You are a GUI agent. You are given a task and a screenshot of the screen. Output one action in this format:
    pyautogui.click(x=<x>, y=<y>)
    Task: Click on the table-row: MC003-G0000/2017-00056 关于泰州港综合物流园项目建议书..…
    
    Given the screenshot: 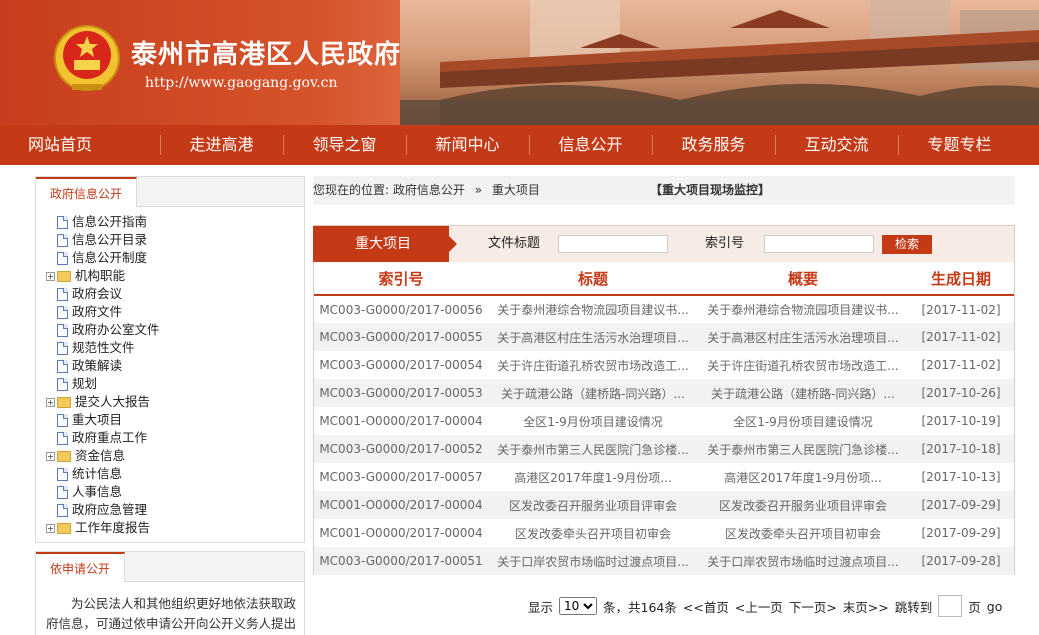 What is the action you would take?
    pyautogui.click(x=664, y=309)
    